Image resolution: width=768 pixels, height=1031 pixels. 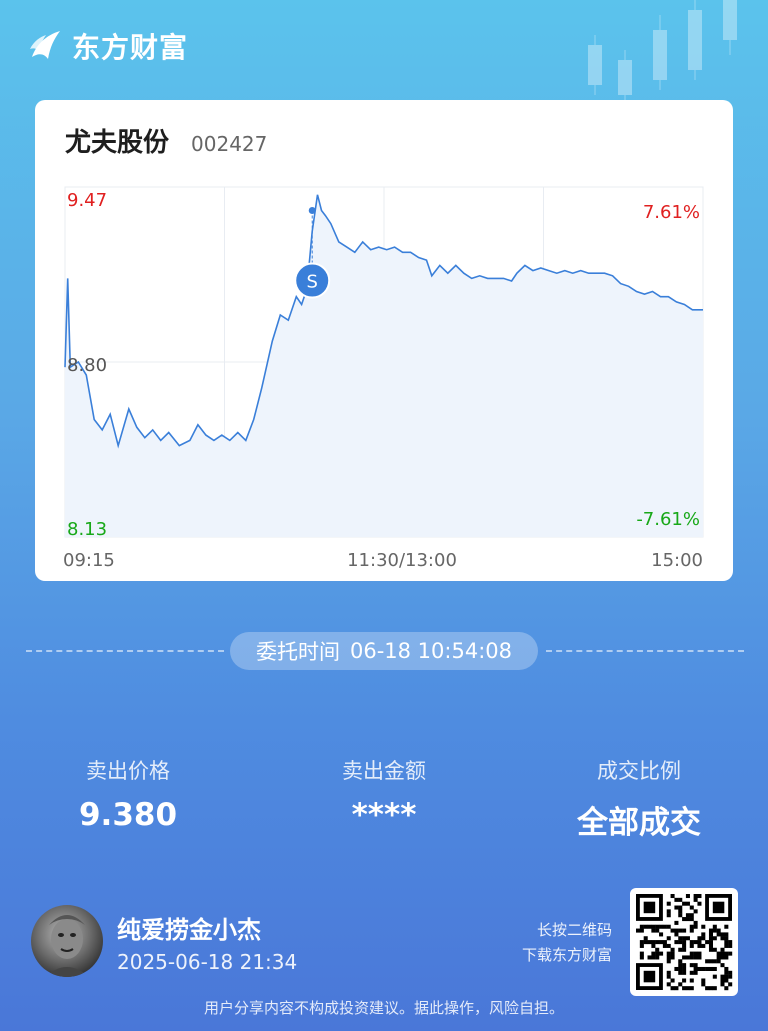 I want to click on order-time-value: 06-18 10:54:08, so click(x=430, y=651).